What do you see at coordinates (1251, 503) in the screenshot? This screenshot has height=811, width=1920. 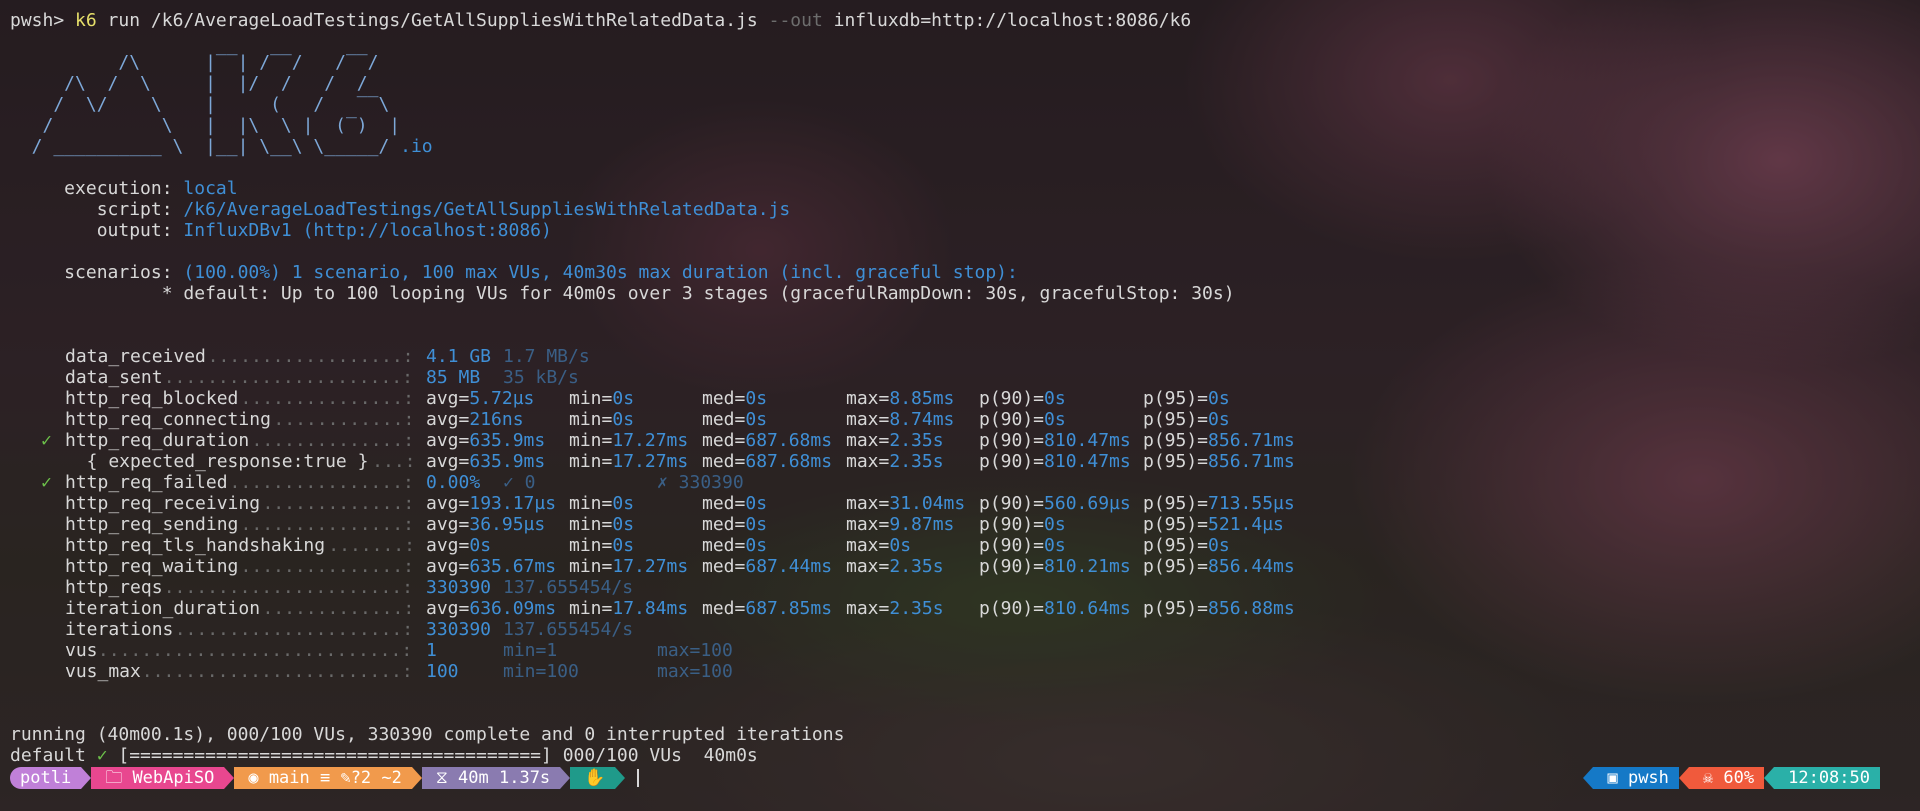 I see `metric-value: 713.55µs` at bounding box center [1251, 503].